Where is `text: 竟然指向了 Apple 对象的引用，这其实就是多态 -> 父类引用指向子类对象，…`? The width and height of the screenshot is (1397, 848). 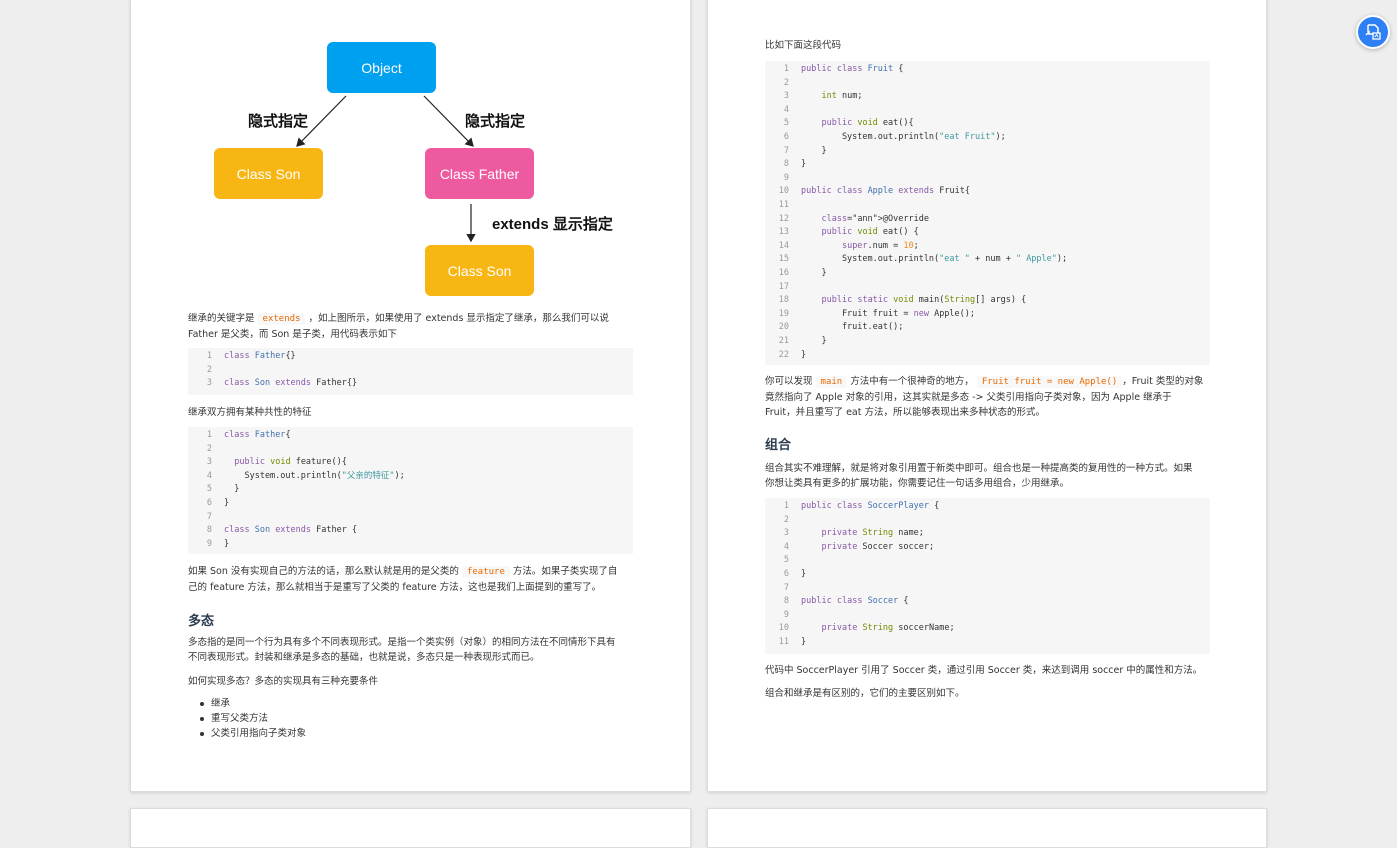 text: 竟然指向了 Apple 对象的引用，这其实就是多态 -> 父类引用指向子类对象，… is located at coordinates (968, 397).